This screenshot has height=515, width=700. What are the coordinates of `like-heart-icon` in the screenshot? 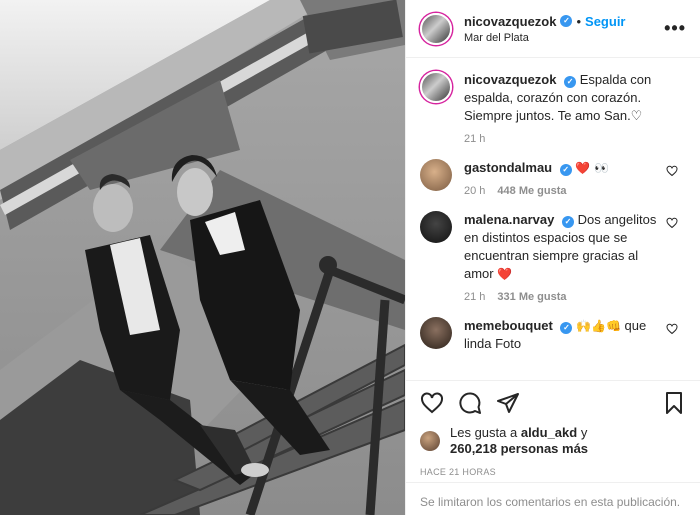 It's located at (432, 403).